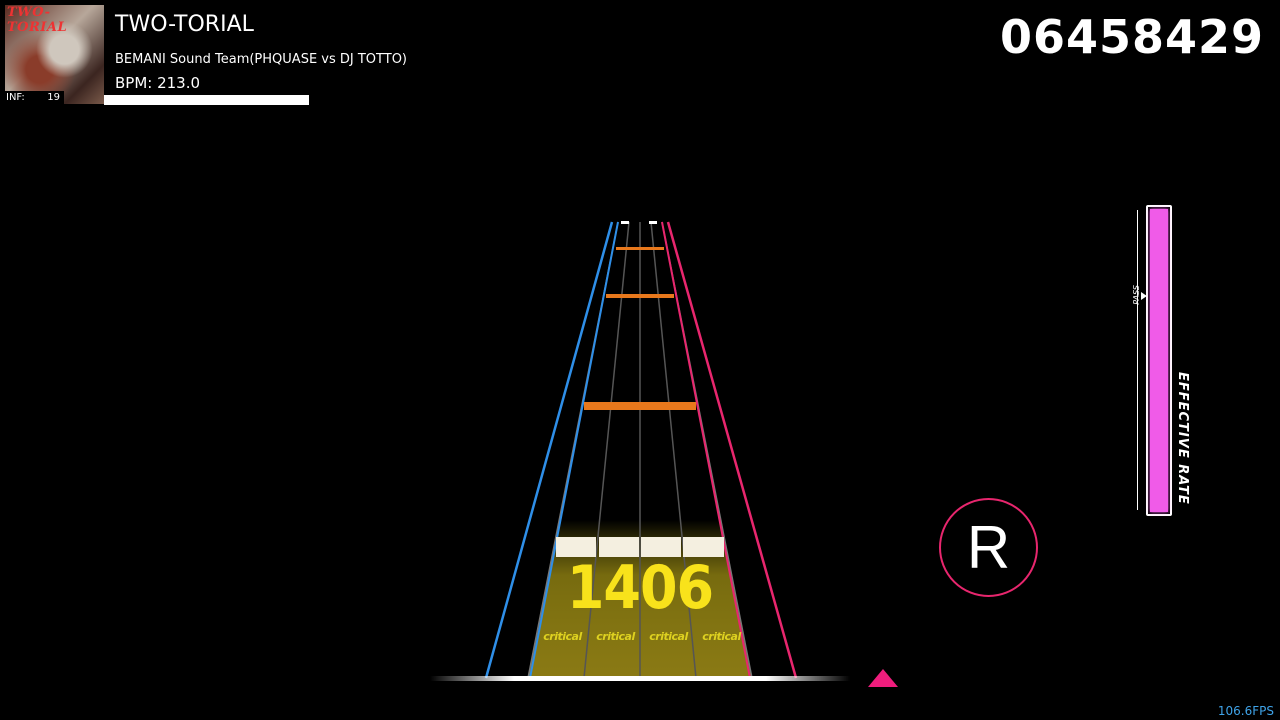  I want to click on combo-counter: 1406, so click(640, 588).